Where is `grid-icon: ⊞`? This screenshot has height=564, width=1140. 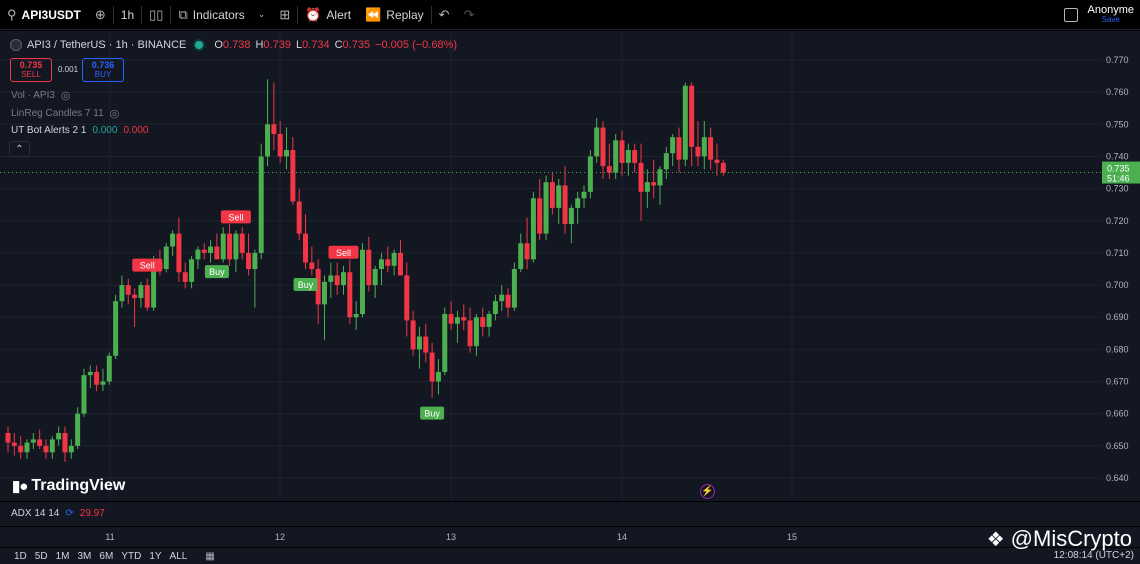
grid-icon: ⊞ is located at coordinates (285, 14).